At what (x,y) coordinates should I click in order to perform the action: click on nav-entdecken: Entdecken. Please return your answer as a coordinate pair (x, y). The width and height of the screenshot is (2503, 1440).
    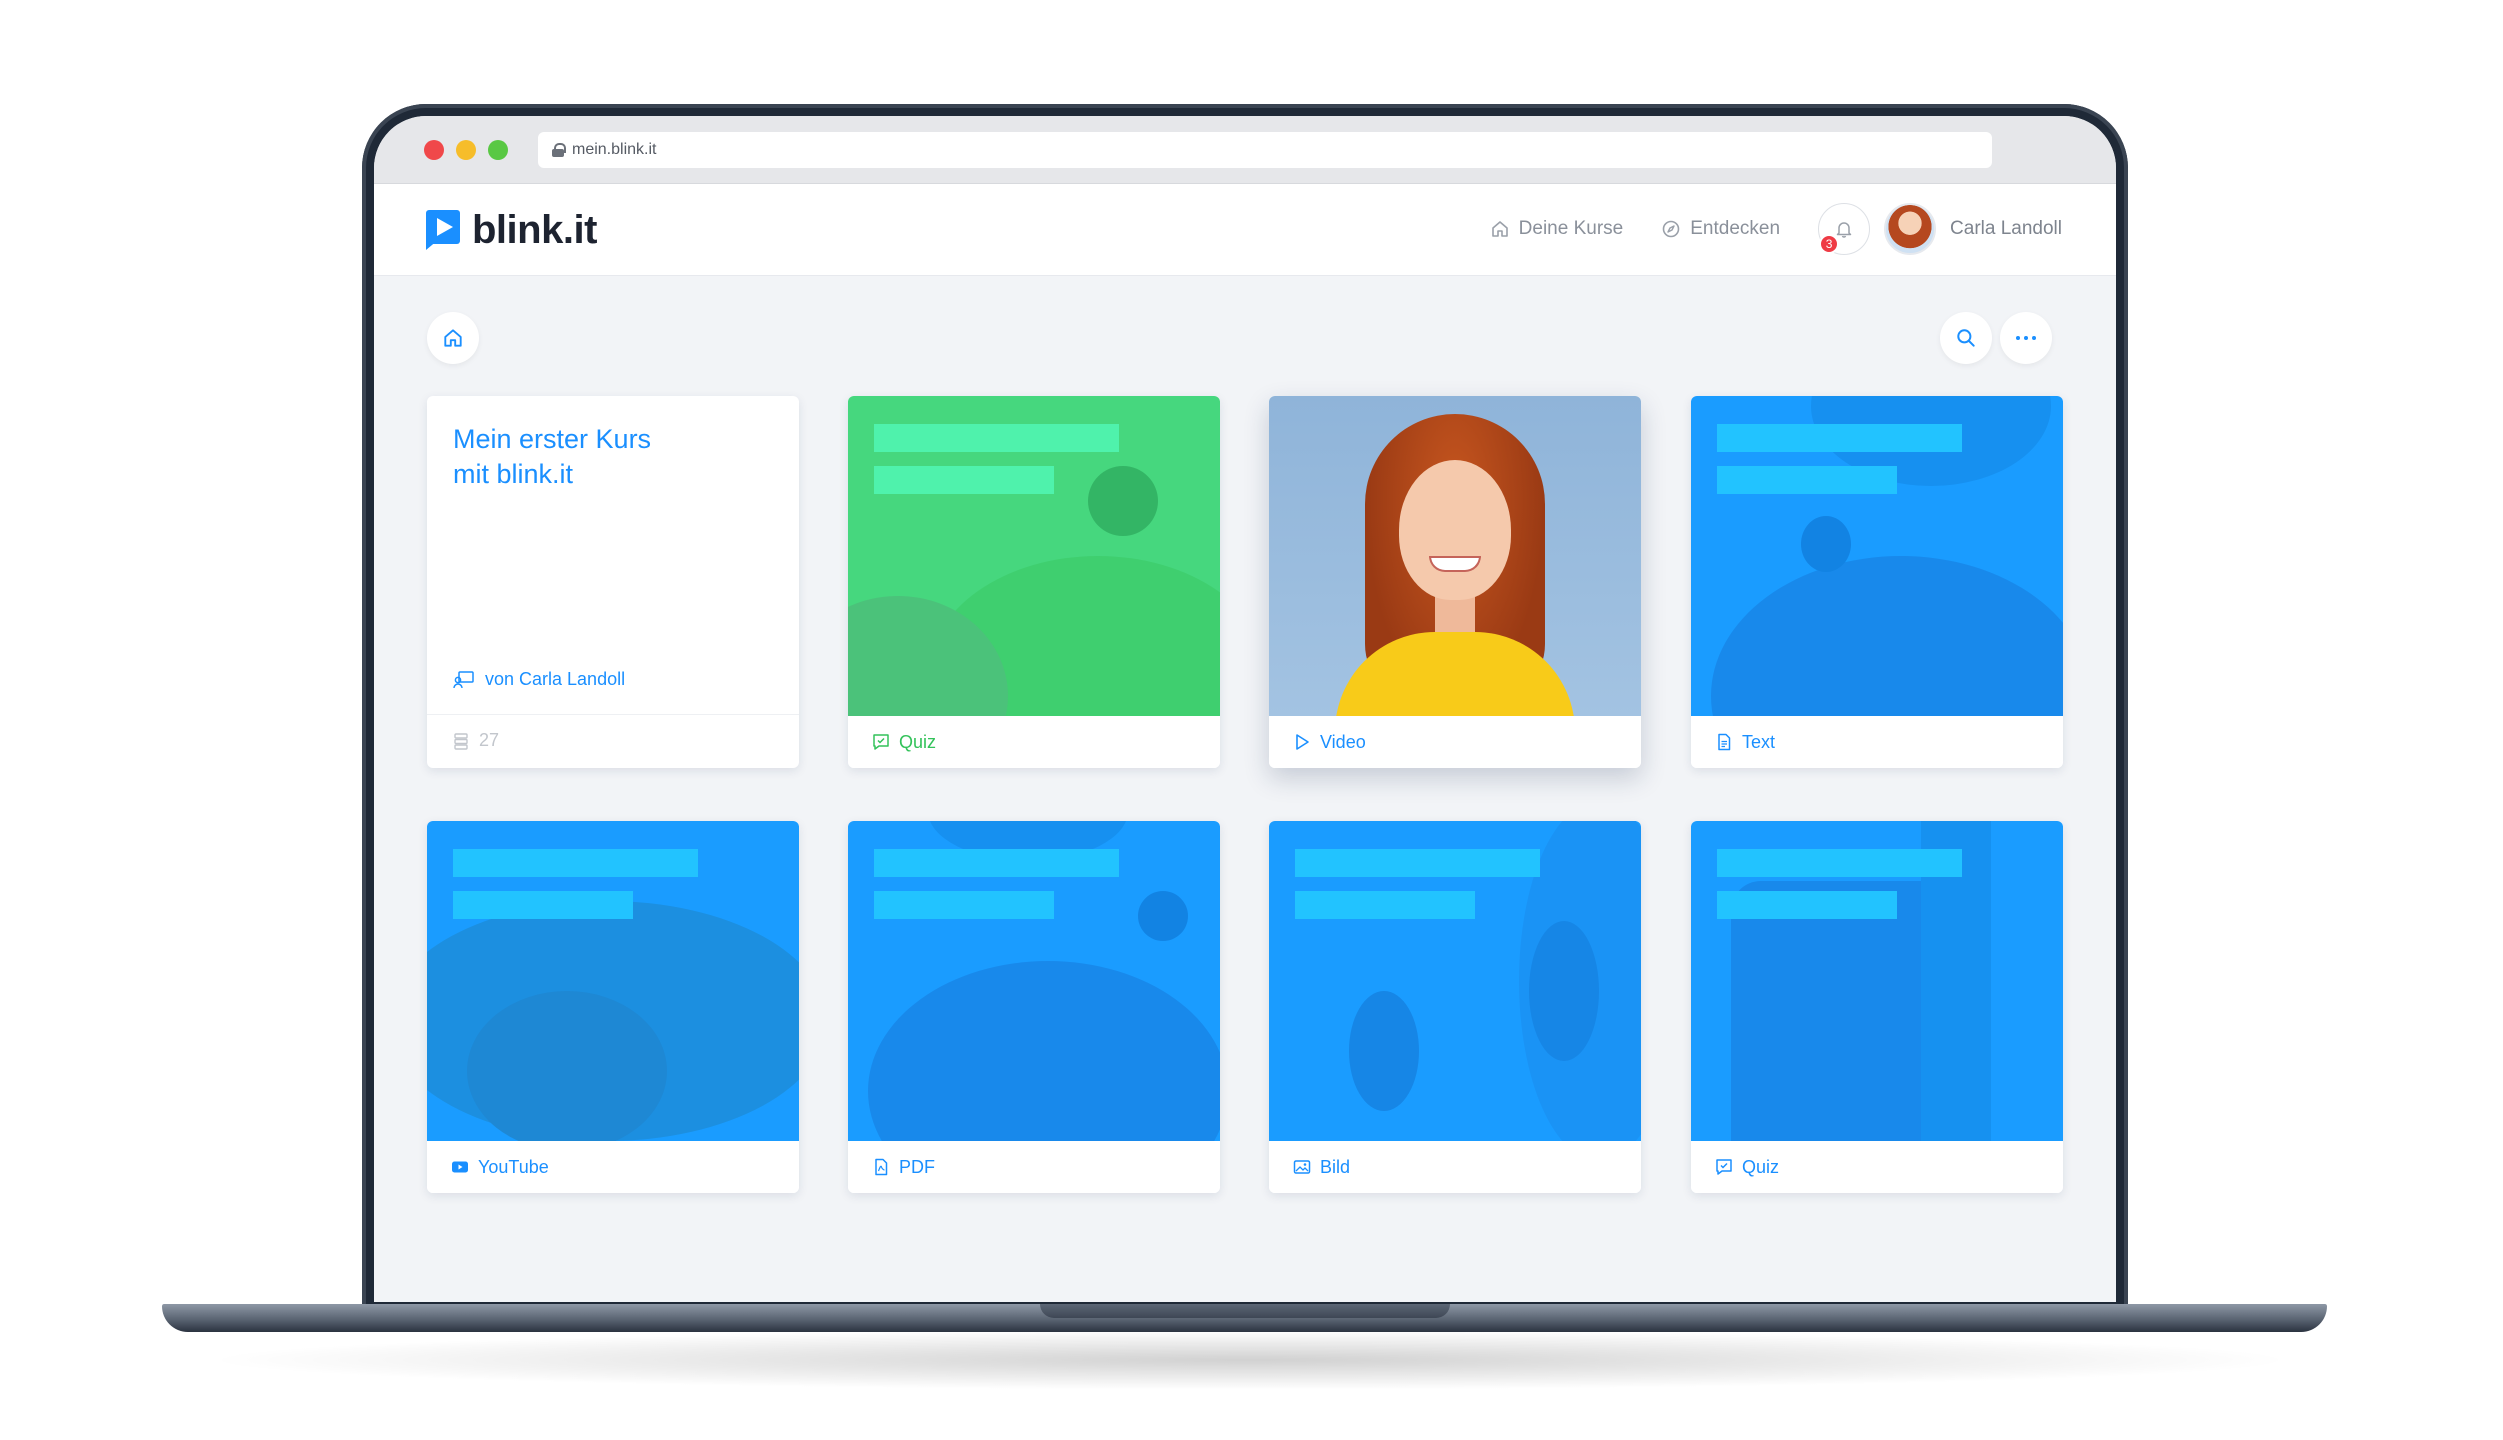
    Looking at the image, I should click on (1720, 229).